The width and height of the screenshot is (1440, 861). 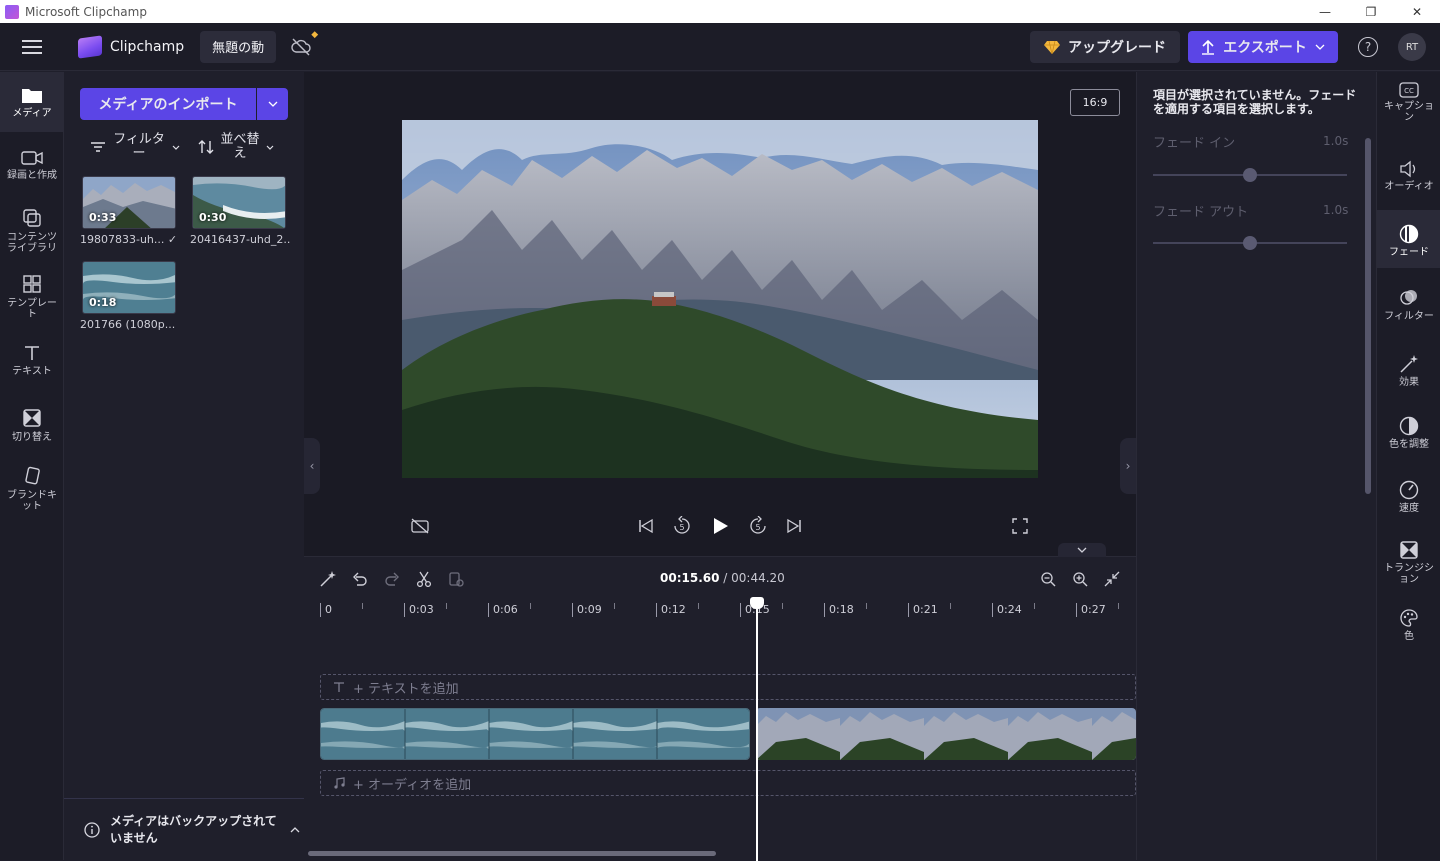 What do you see at coordinates (720, 526) in the screenshot?
I see `play-icon` at bounding box center [720, 526].